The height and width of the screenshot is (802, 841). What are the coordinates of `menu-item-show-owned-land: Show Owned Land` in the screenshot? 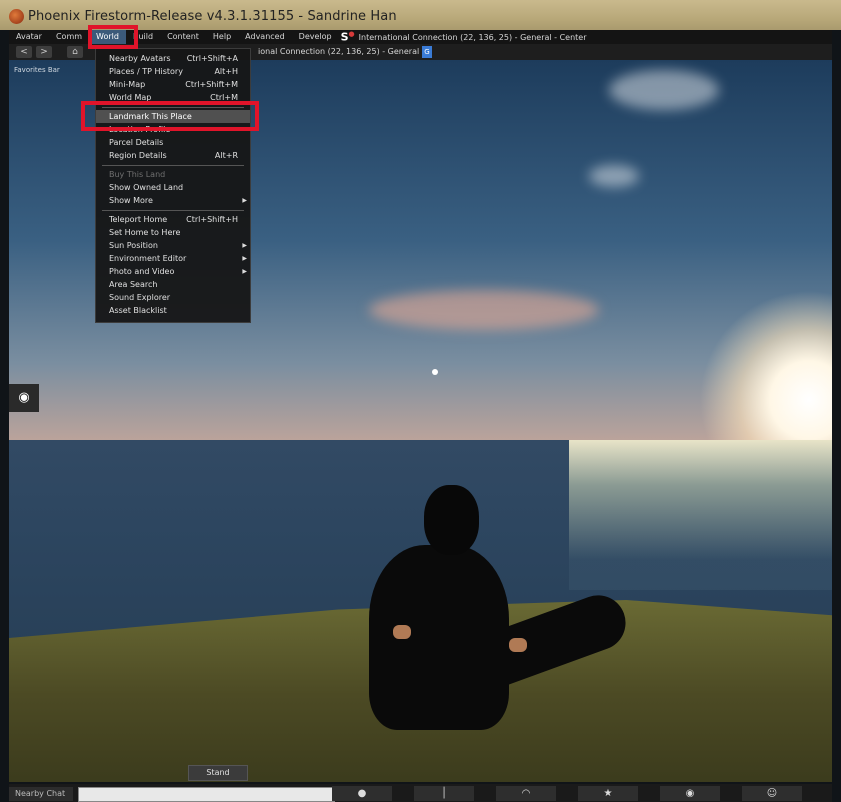 It's located at (173, 187).